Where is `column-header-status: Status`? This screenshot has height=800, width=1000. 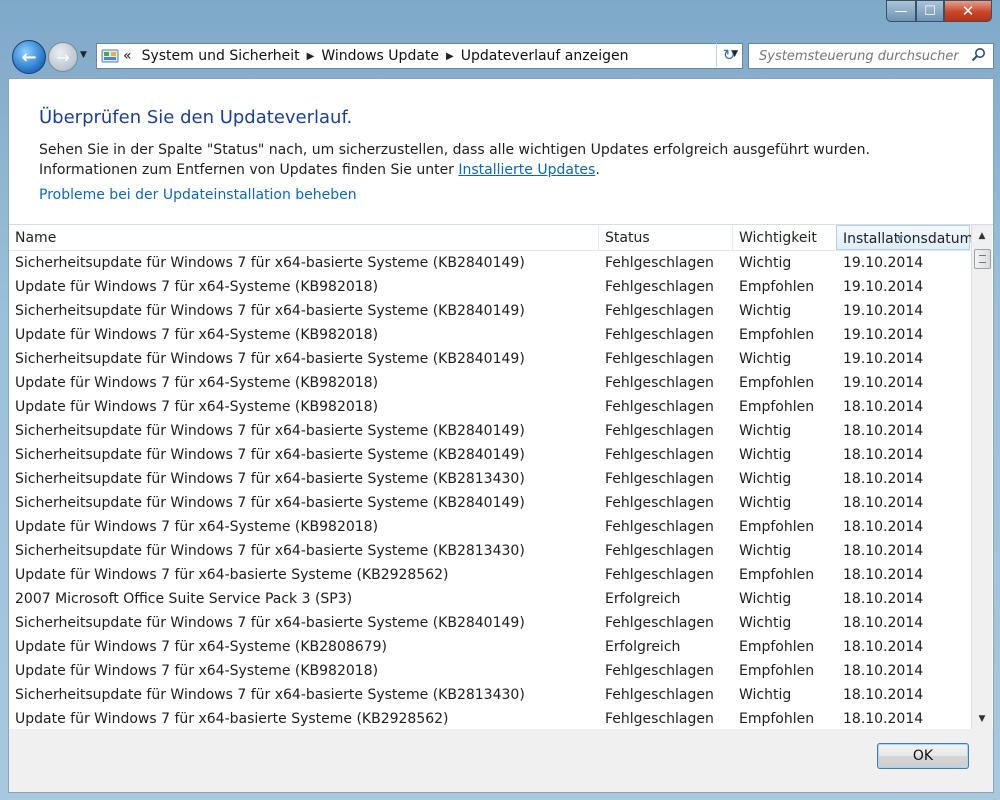
column-header-status: Status is located at coordinates (666, 237).